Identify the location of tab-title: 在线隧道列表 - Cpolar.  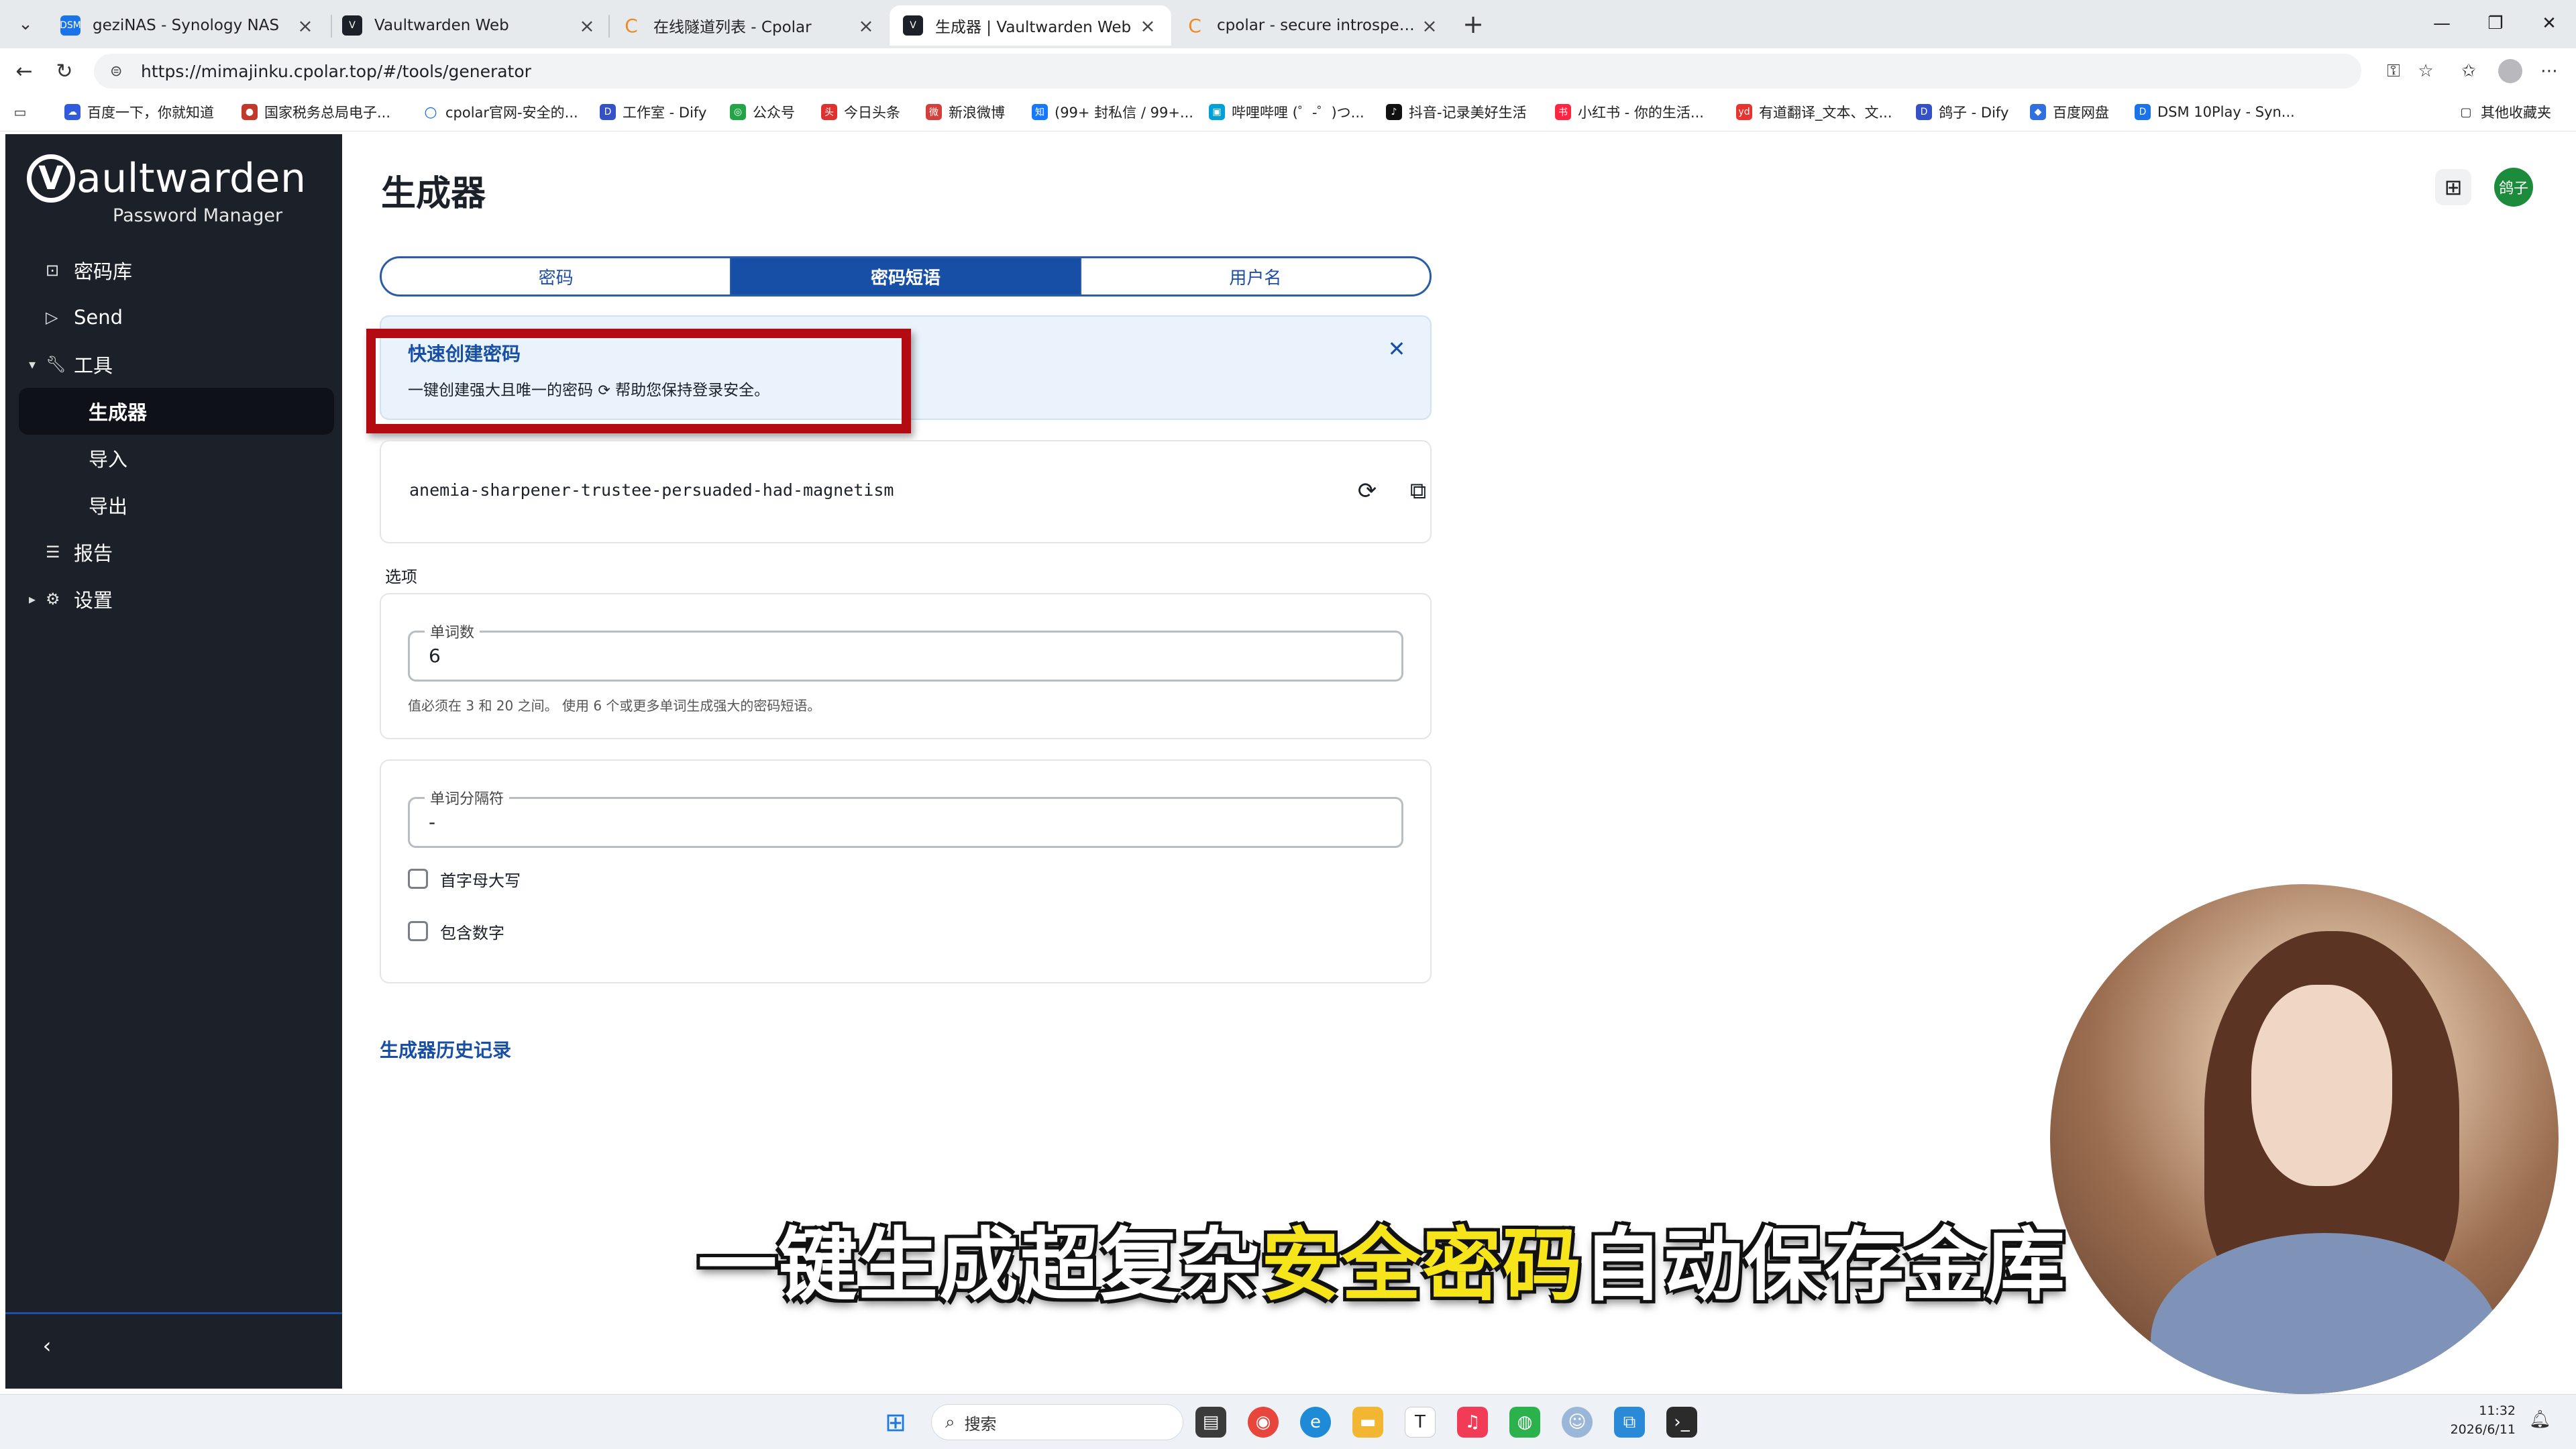
(732, 27).